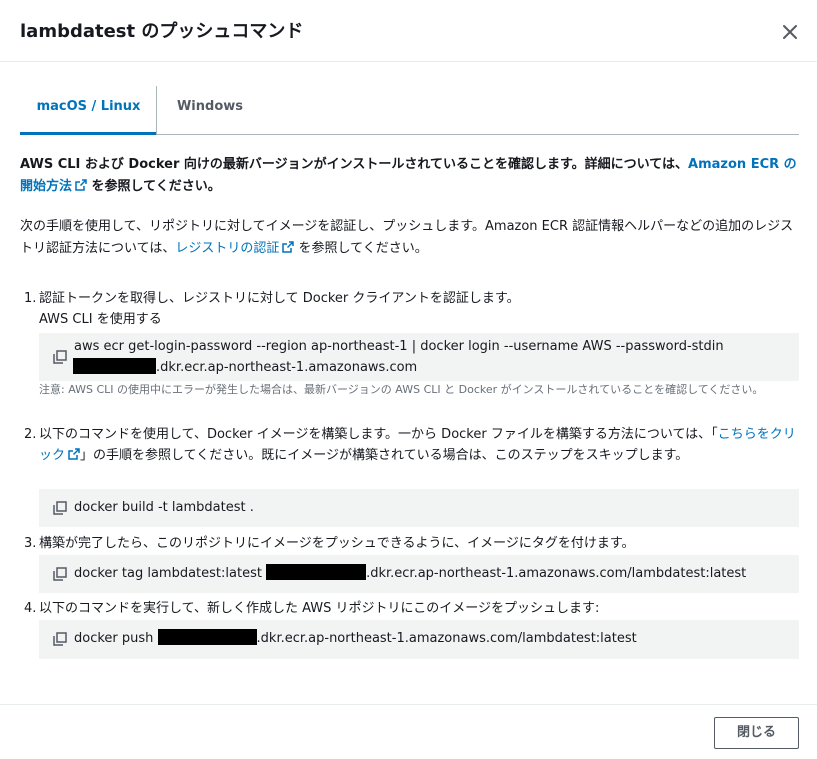  Describe the element at coordinates (100, 319) in the screenshot. I see `step-1-subtext: AWS CLI を使用する` at that location.